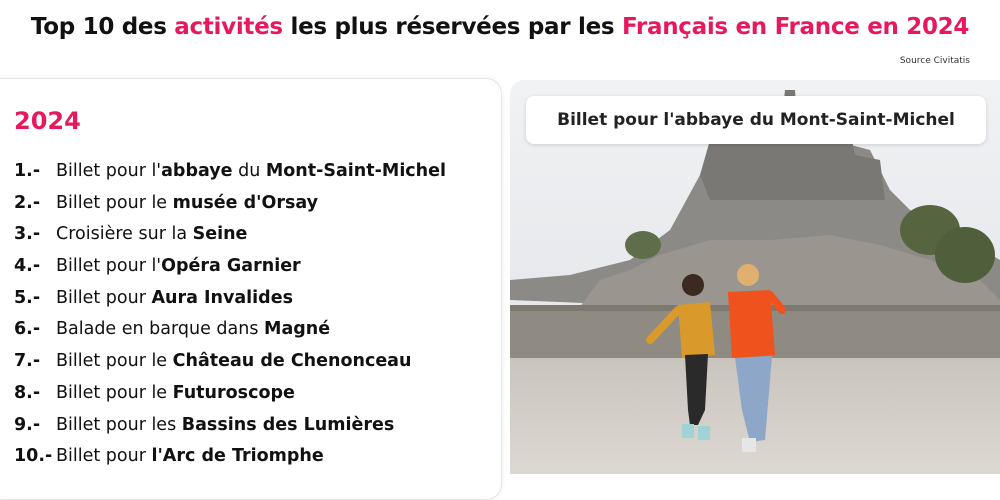 The height and width of the screenshot is (500, 1000). I want to click on ranking-item: 4.- Billet pour l'Opéra Garnier, so click(230, 267).